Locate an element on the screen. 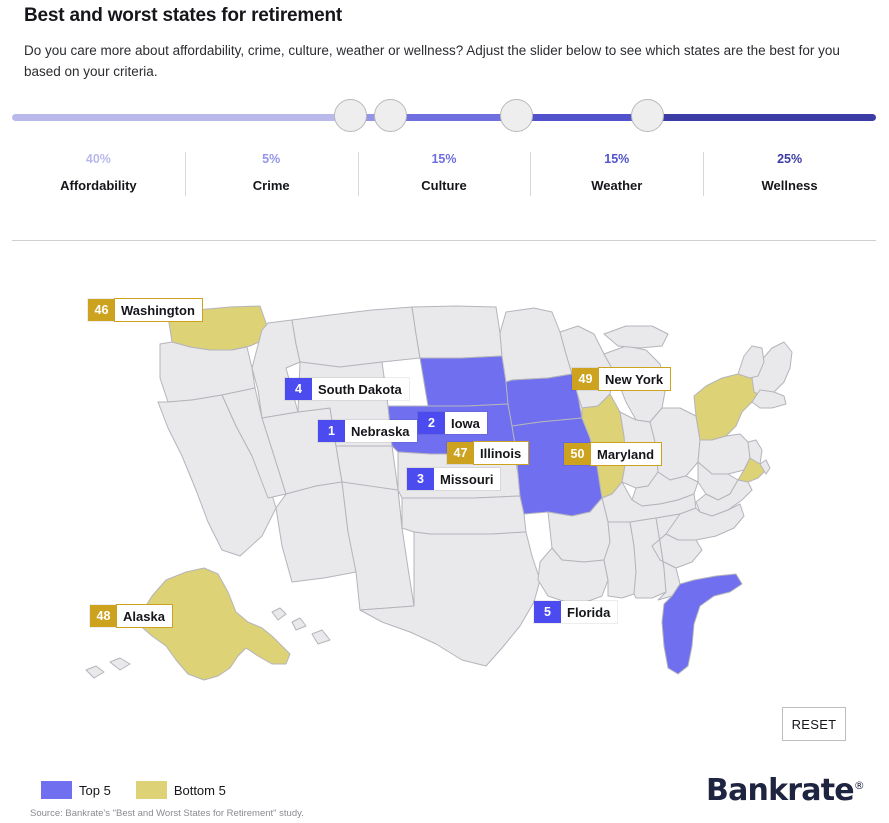  rank-badge: 46 is located at coordinates (101, 310).